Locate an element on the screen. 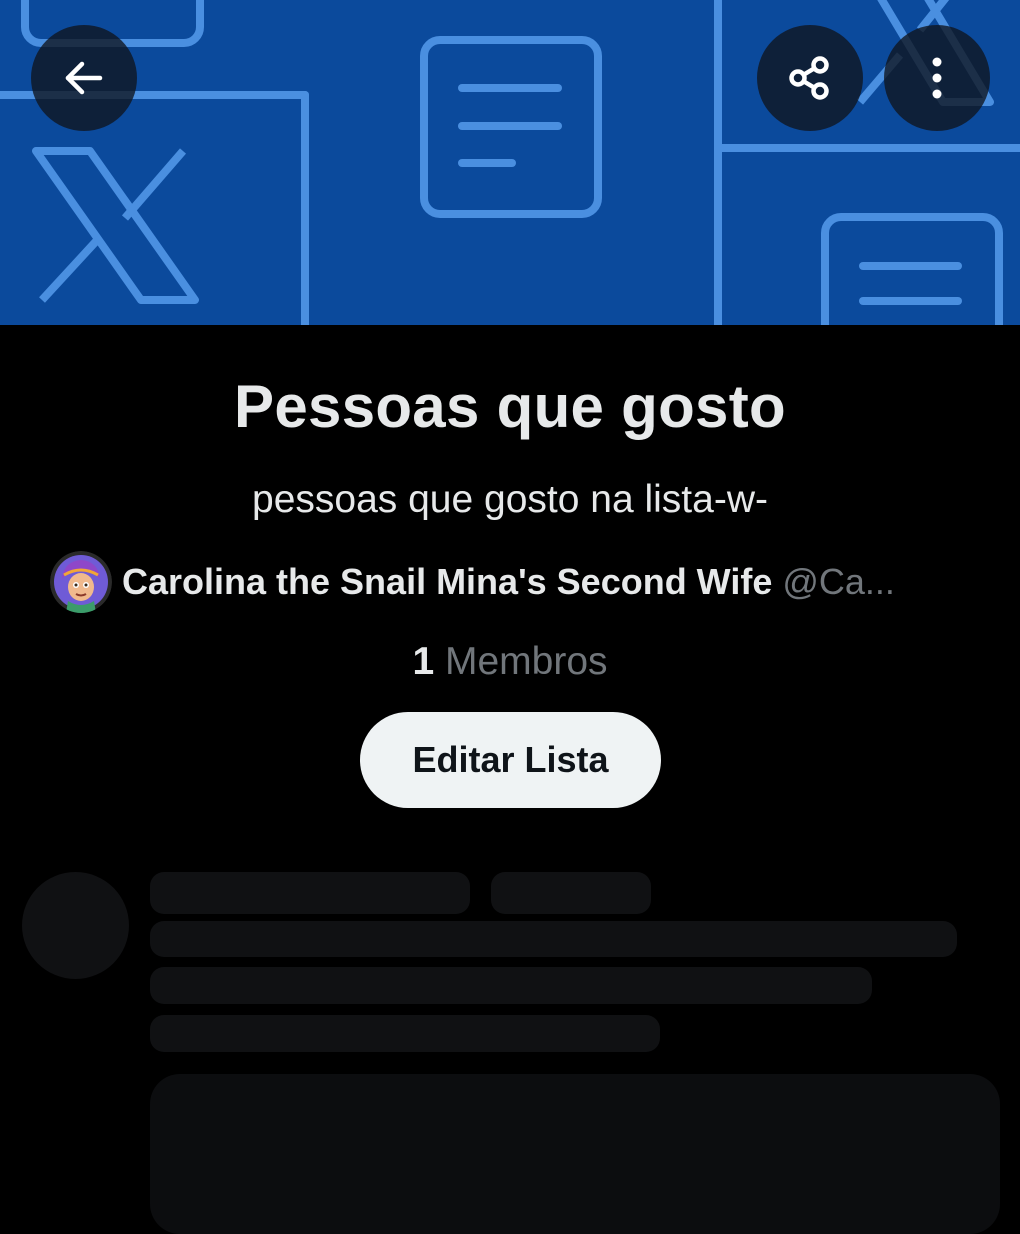  share-button is located at coordinates (810, 78).